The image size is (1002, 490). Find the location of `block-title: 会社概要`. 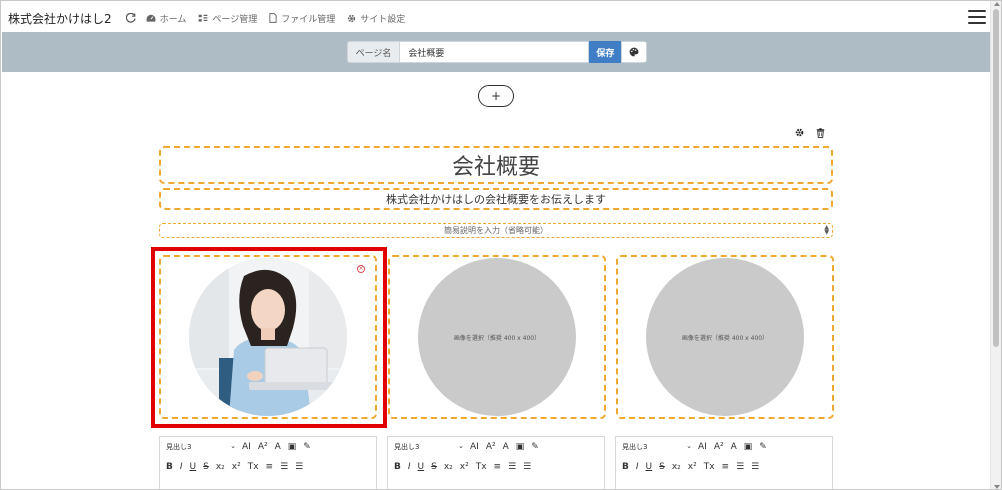

block-title: 会社概要 is located at coordinates (496, 165).